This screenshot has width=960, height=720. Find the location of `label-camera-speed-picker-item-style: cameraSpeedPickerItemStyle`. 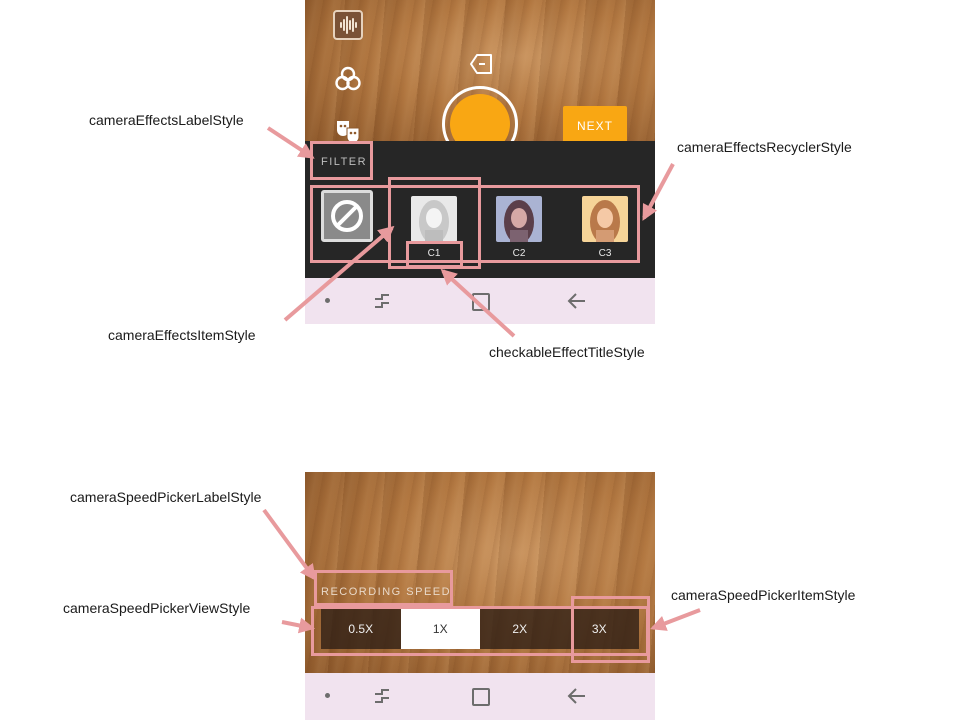

label-camera-speed-picker-item-style: cameraSpeedPickerItemStyle is located at coordinates (763, 595).